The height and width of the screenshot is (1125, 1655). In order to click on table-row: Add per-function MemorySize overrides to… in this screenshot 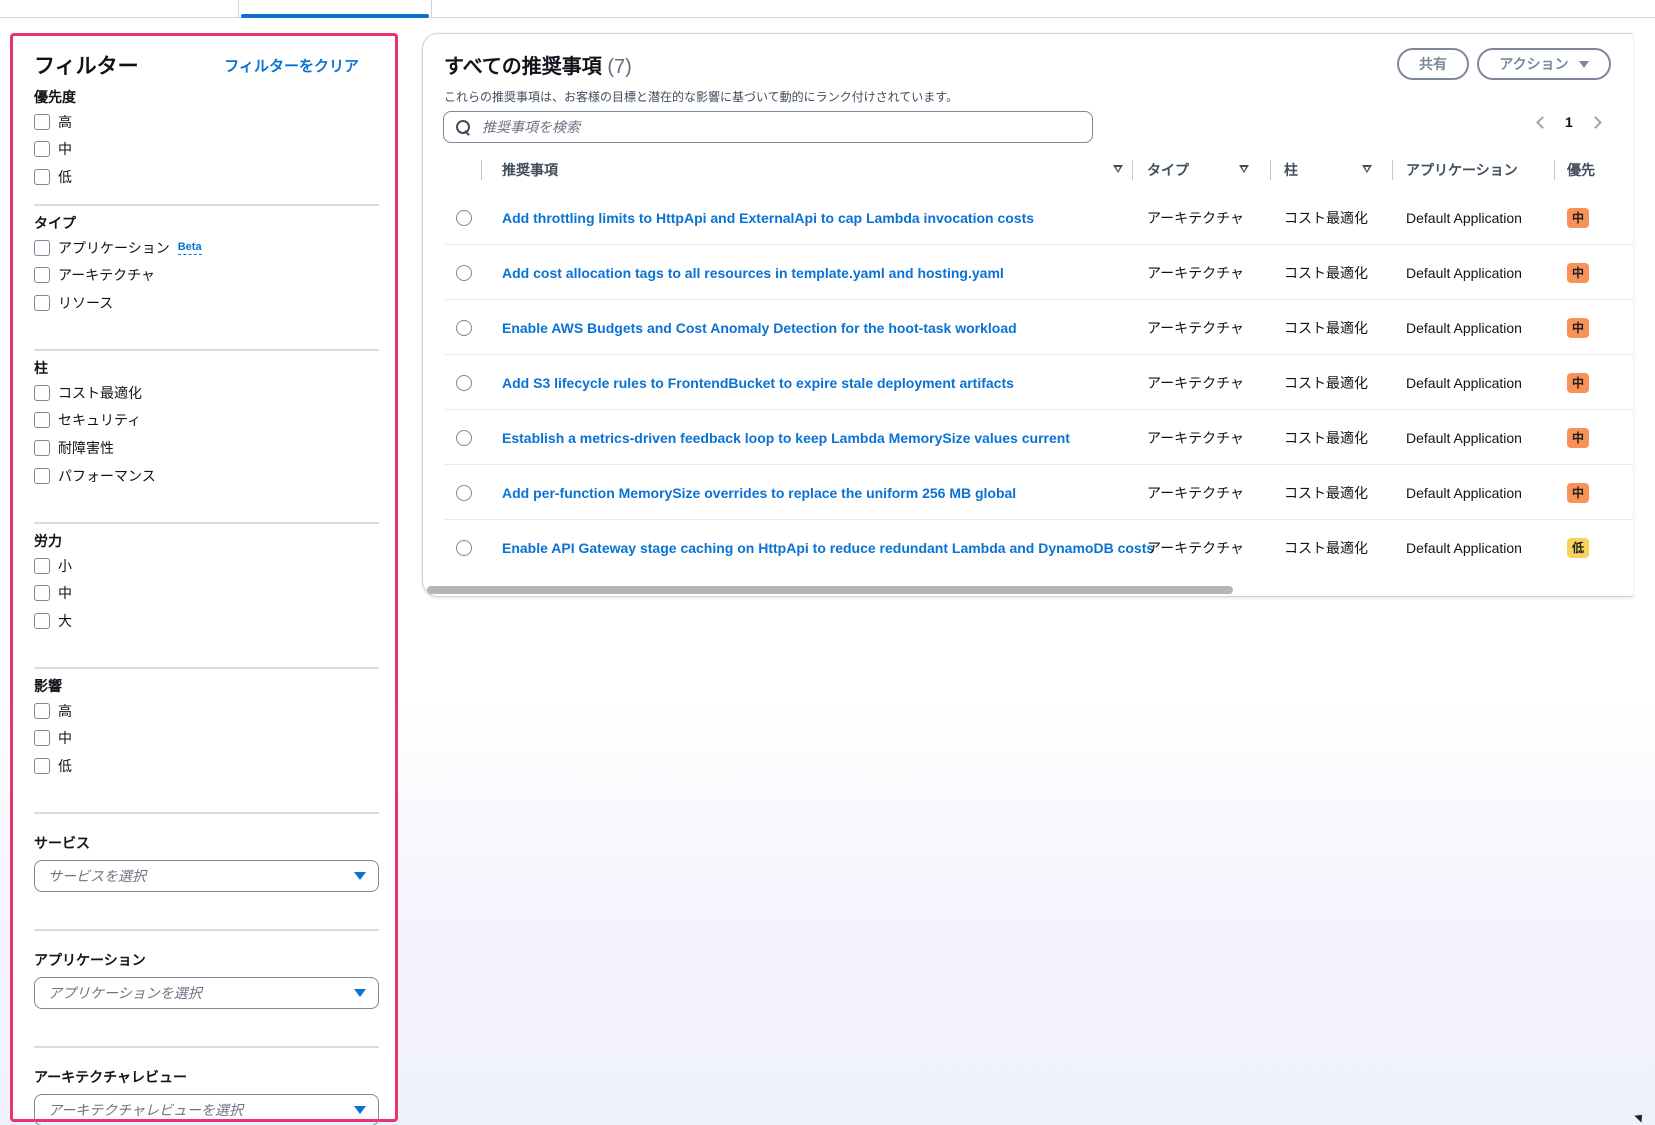, I will do `click(1039, 492)`.